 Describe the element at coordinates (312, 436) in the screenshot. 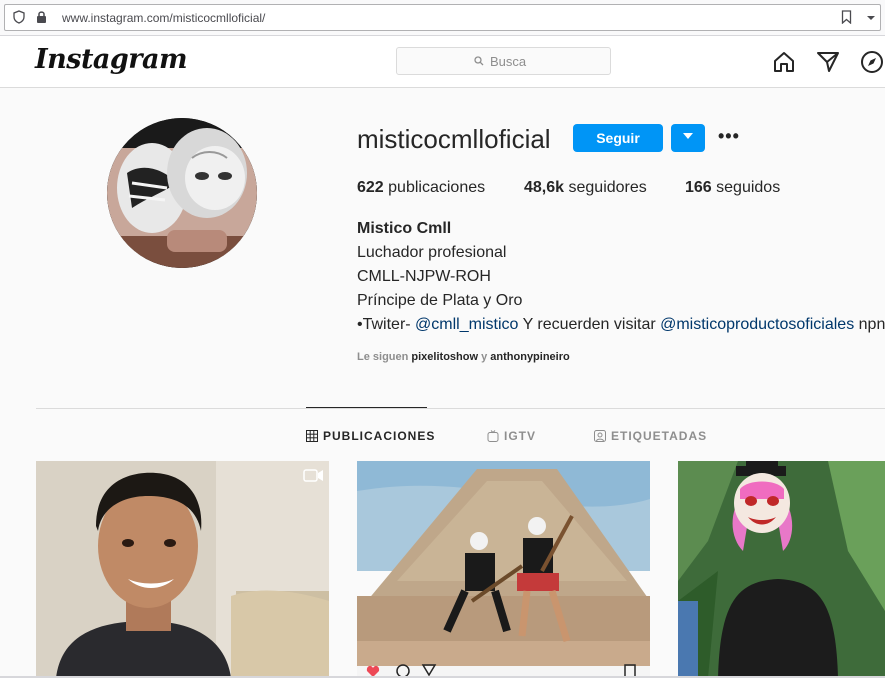

I see `grid-icon` at that location.